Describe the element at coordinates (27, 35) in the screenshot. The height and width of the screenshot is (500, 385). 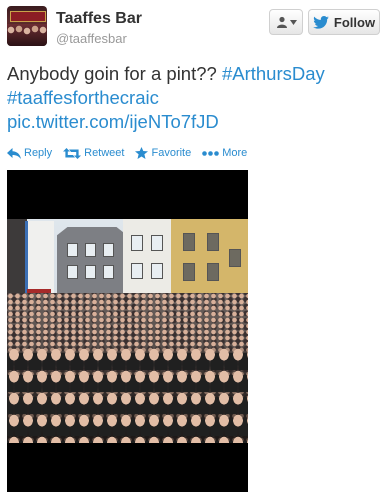
I see `avatar-crowd` at that location.